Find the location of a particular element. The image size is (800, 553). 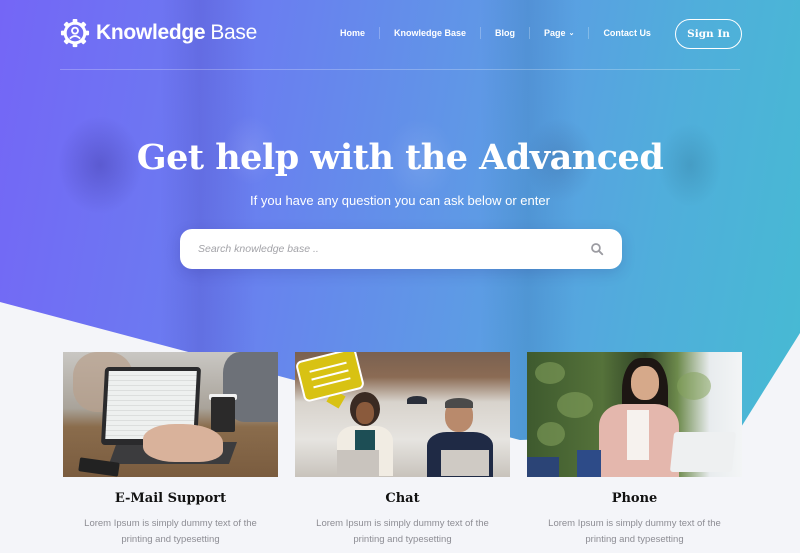

hero-title: Get help with the Advanced is located at coordinates (400, 157).